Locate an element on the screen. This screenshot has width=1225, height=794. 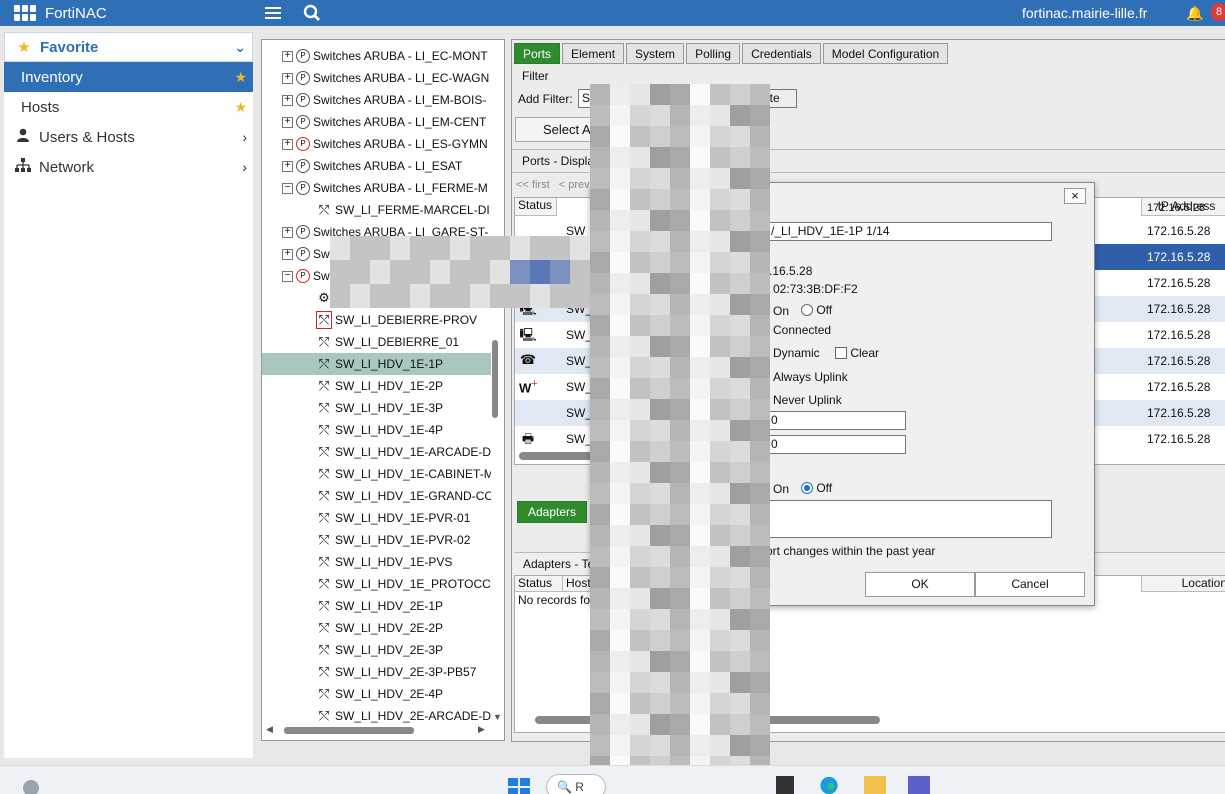
tree-device-item: ⤲ SW_LI_DEBIERRE_01 is located at coordinates (376, 342).